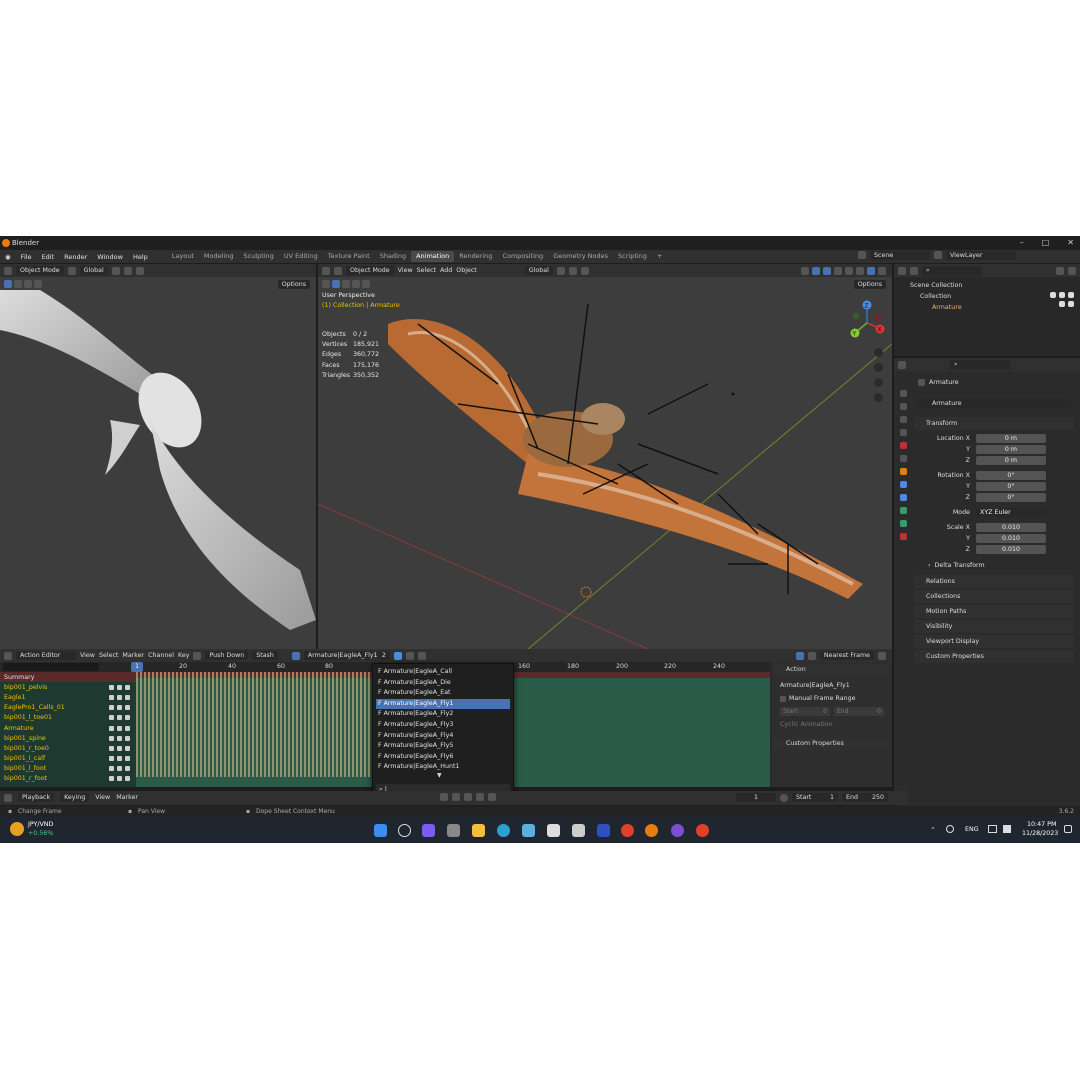 Image resolution: width=1080 pixels, height=1080 pixels. Describe the element at coordinates (158, 456) in the screenshot. I see `left-viewport: Object Mode Global Options` at that location.